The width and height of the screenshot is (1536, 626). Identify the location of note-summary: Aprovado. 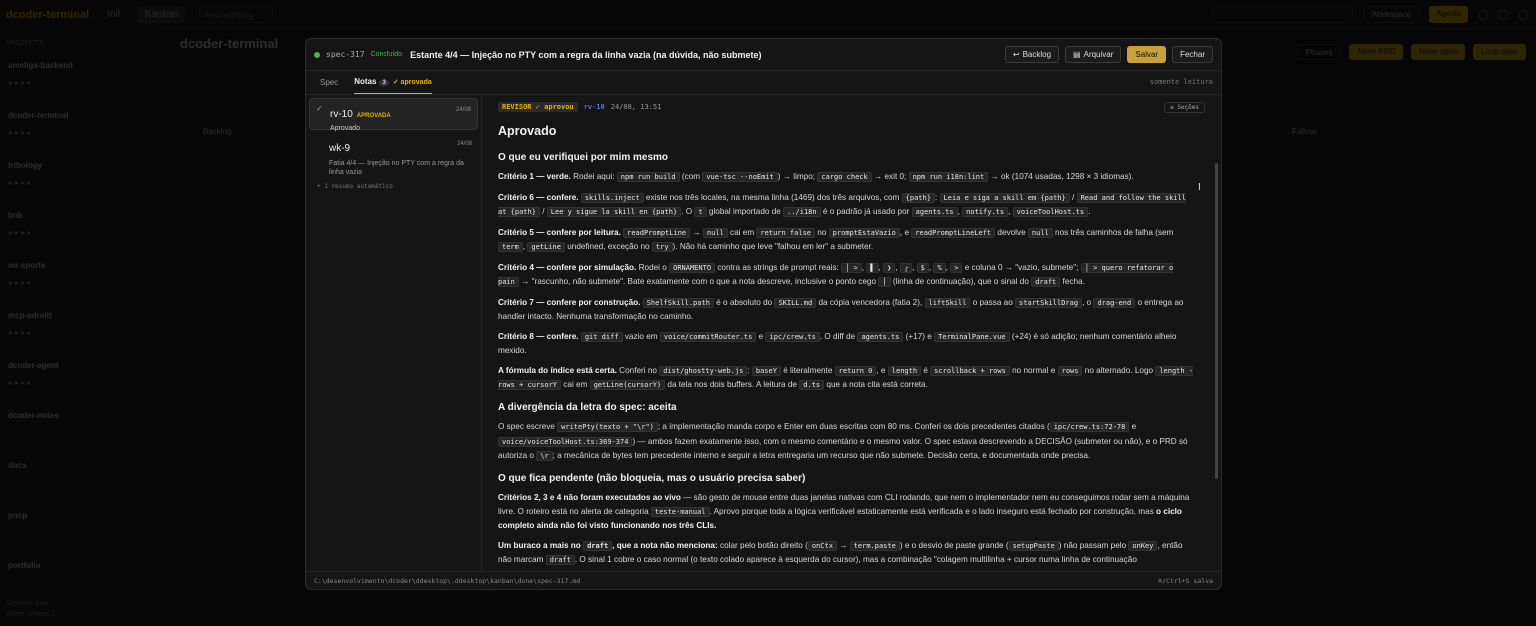
(345, 128).